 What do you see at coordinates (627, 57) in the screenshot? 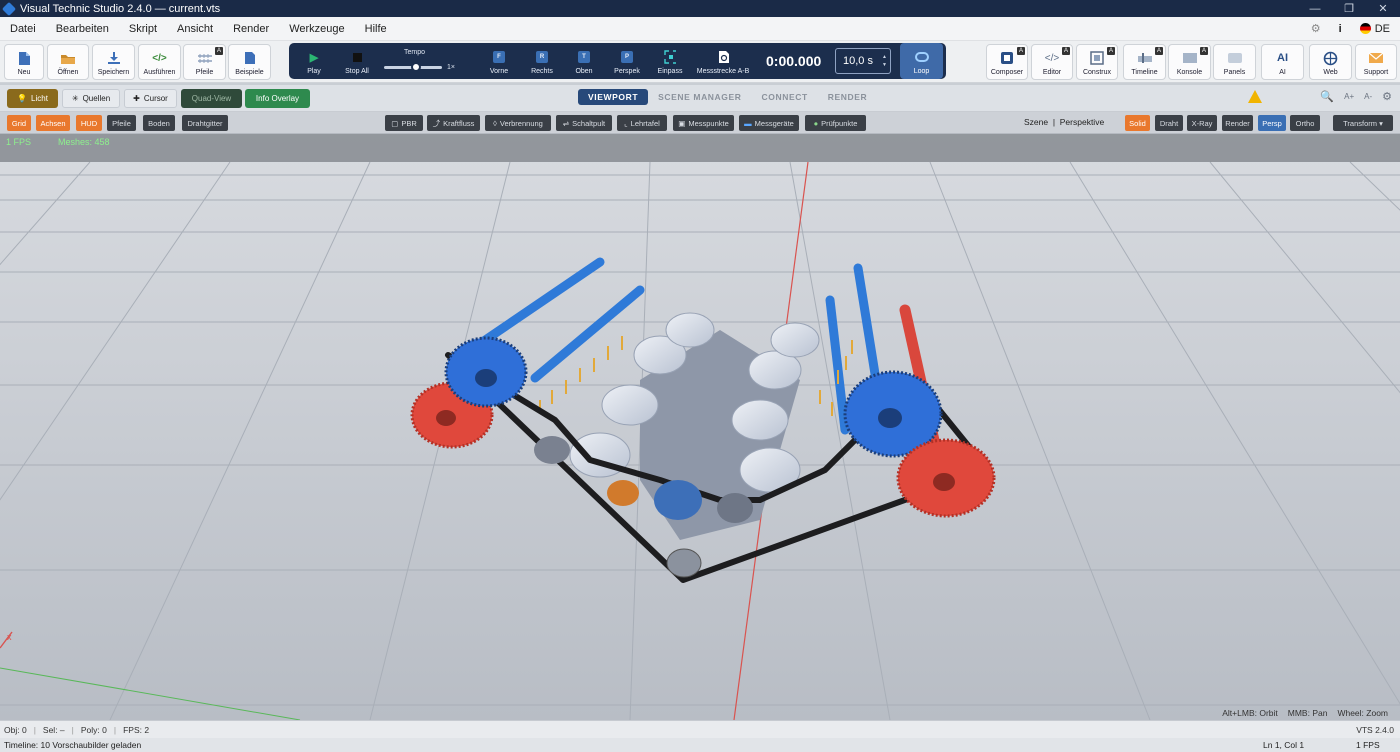
I see `perspective-view-icon: P` at bounding box center [627, 57].